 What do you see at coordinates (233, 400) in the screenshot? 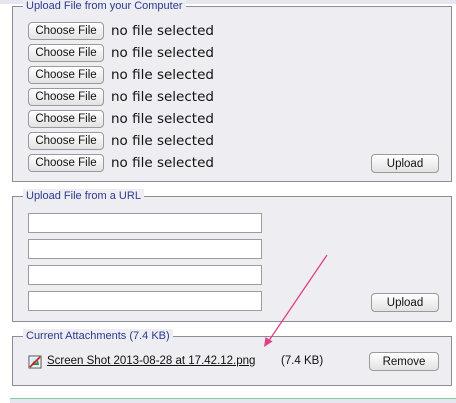
I see `bottom-strip` at bounding box center [233, 400].